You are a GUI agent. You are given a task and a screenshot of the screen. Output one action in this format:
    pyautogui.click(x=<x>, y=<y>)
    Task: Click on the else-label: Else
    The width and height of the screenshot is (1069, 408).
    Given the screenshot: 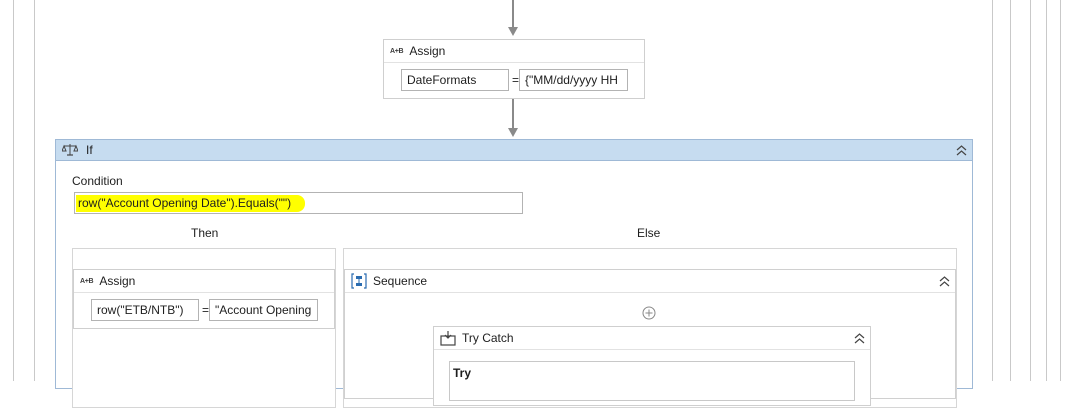 What is the action you would take?
    pyautogui.click(x=649, y=233)
    